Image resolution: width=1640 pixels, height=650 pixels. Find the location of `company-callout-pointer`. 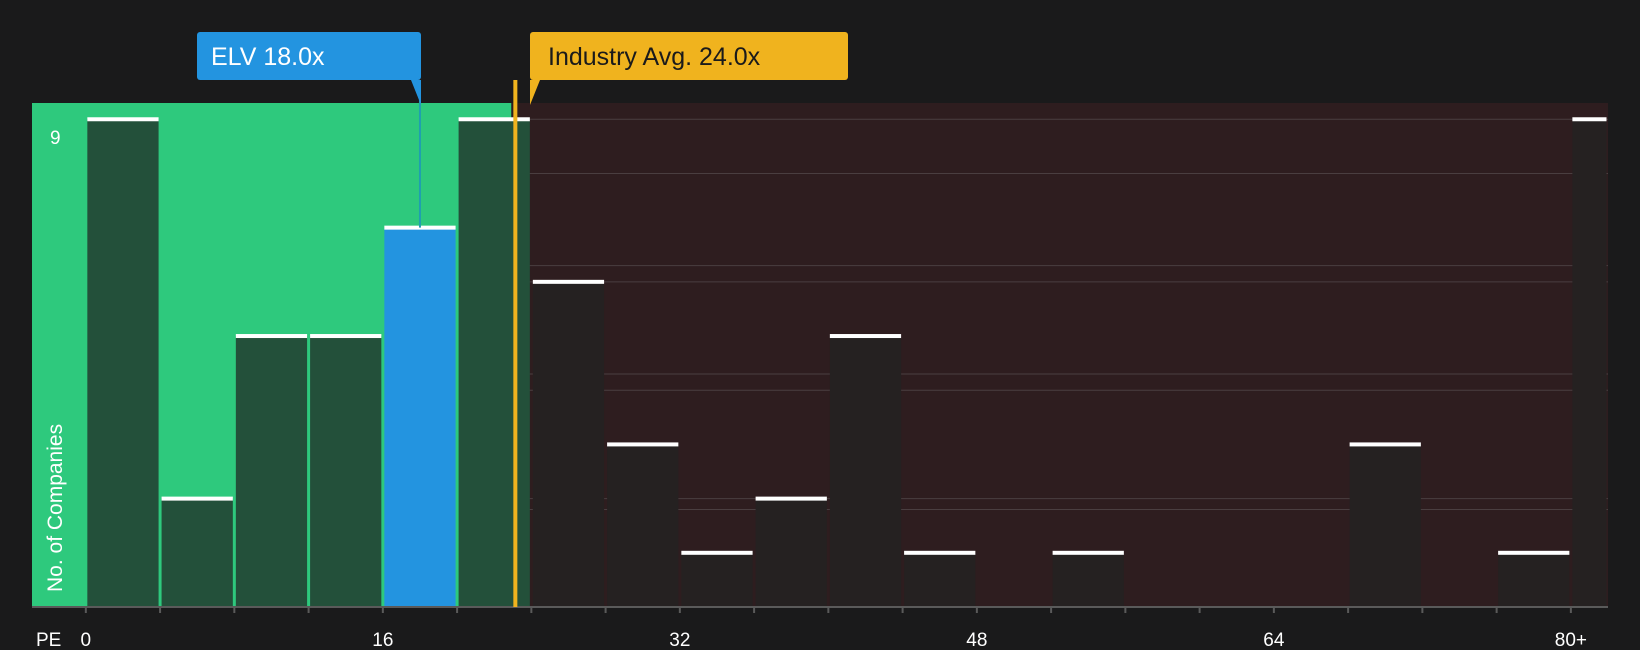

company-callout-pointer is located at coordinates (416, 92).